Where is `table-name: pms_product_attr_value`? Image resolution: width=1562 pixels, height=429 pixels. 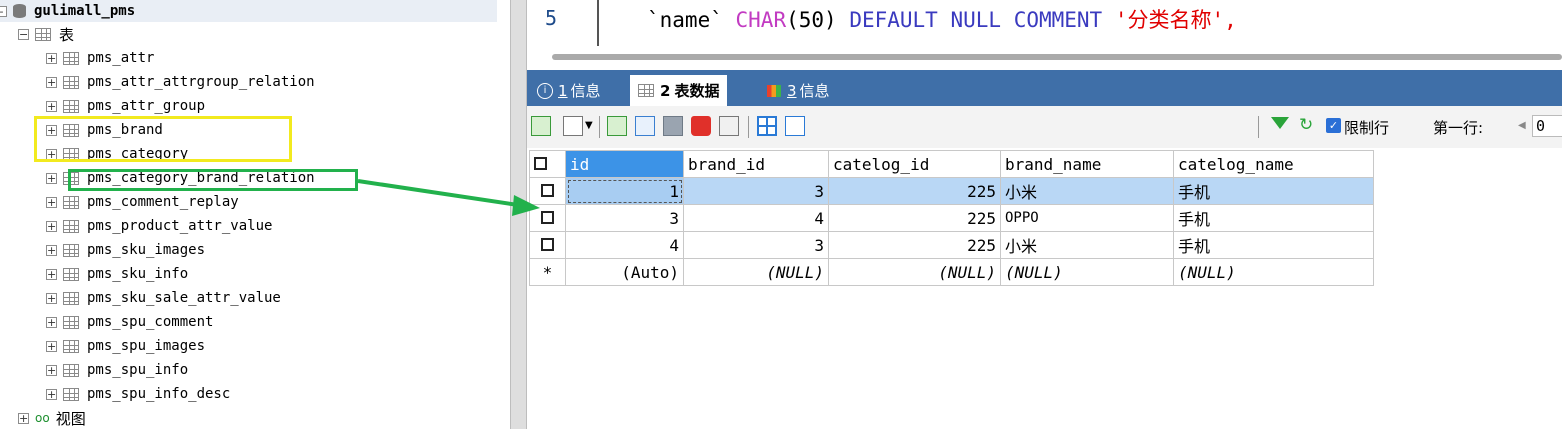 table-name: pms_product_attr_value is located at coordinates (180, 226).